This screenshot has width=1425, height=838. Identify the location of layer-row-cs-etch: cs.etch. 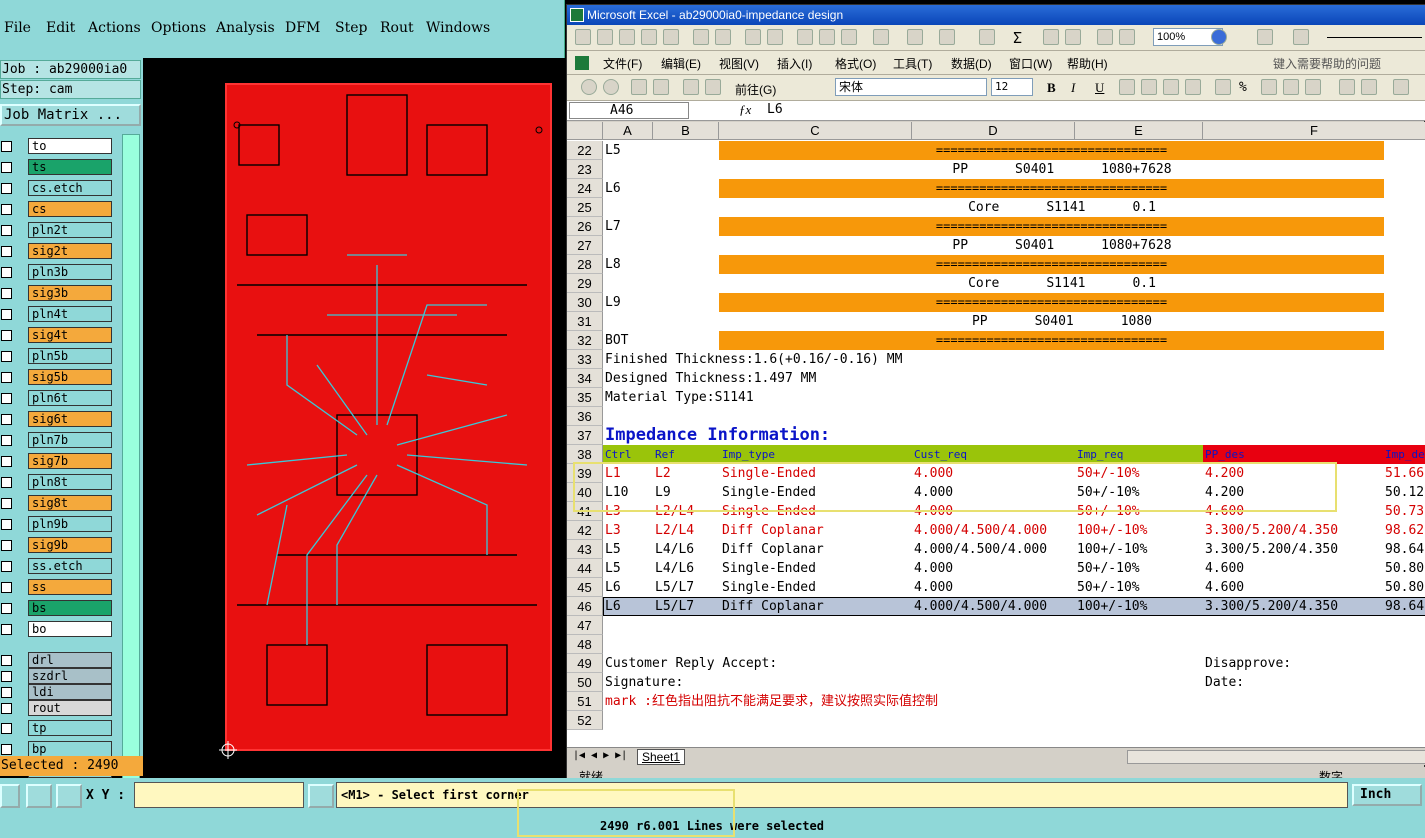
(60, 188).